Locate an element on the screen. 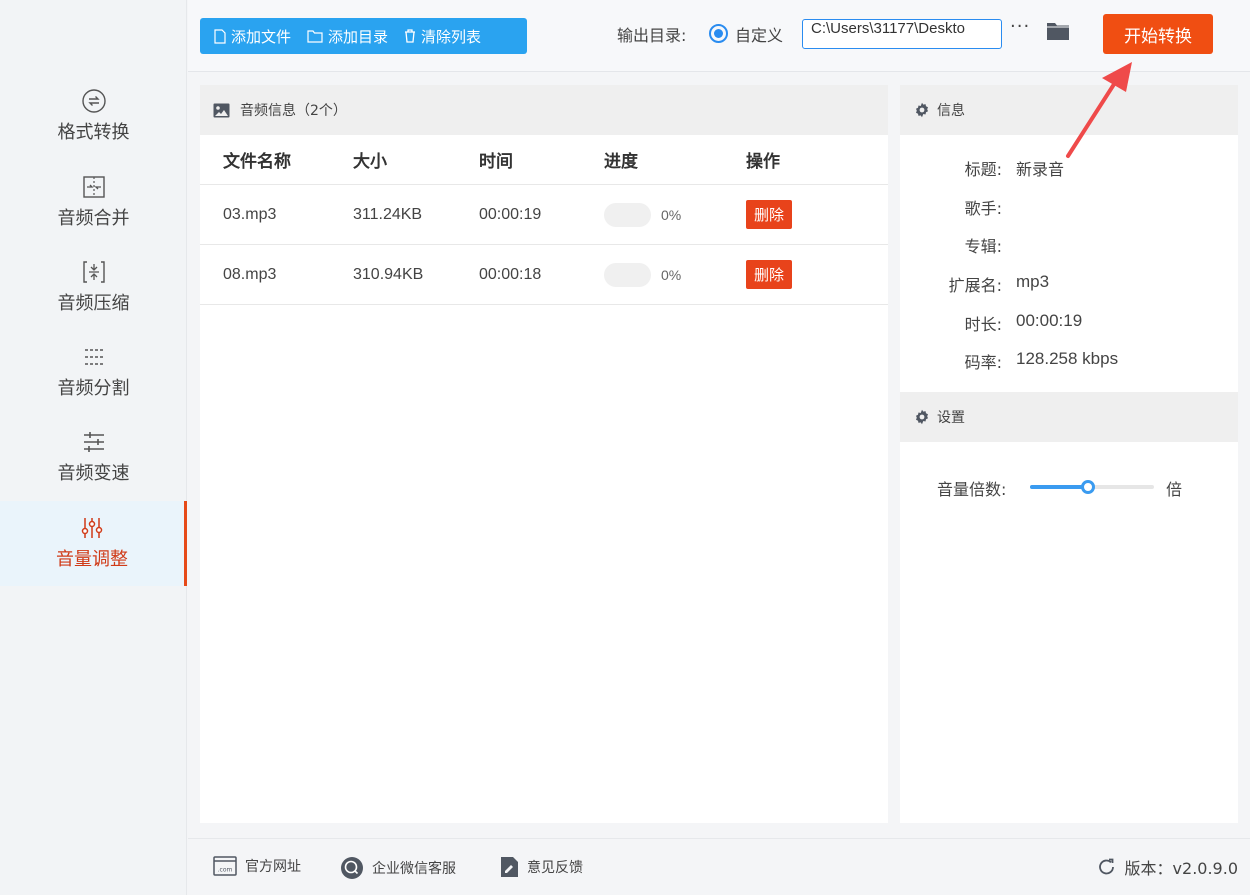  volume-multiplier-row: 音量倍数: 倍 is located at coordinates (1069, 488).